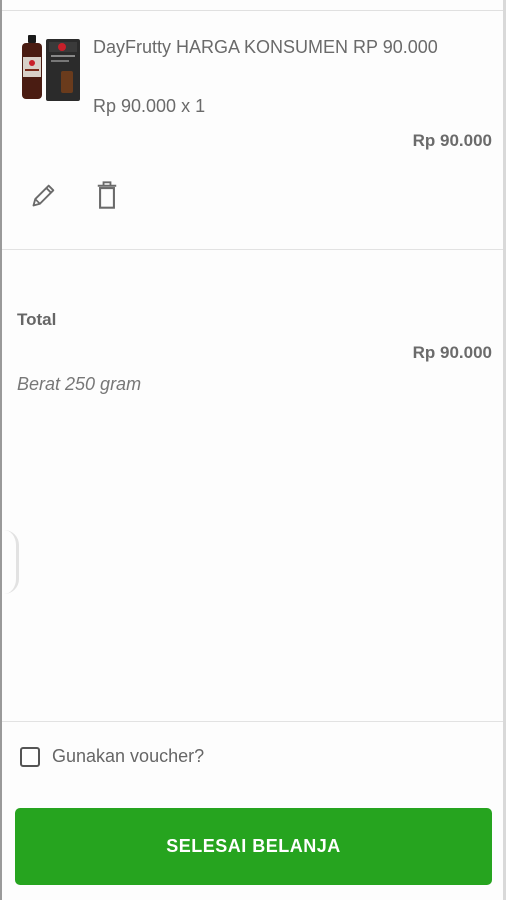 The image size is (506, 900). Describe the element at coordinates (32, 39) in the screenshot. I see `bottle-cap` at that location.